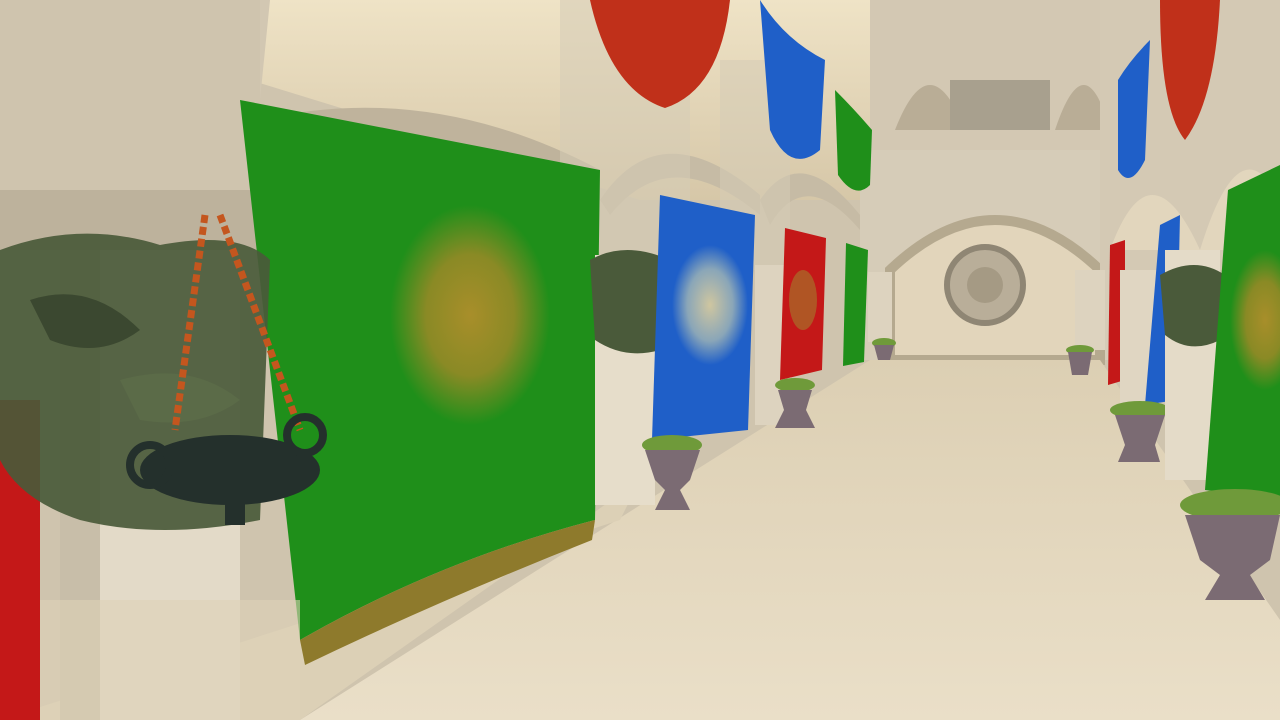 This screenshot has height=720, width=1280. I want to click on far-end-arch, so click(985, 257).